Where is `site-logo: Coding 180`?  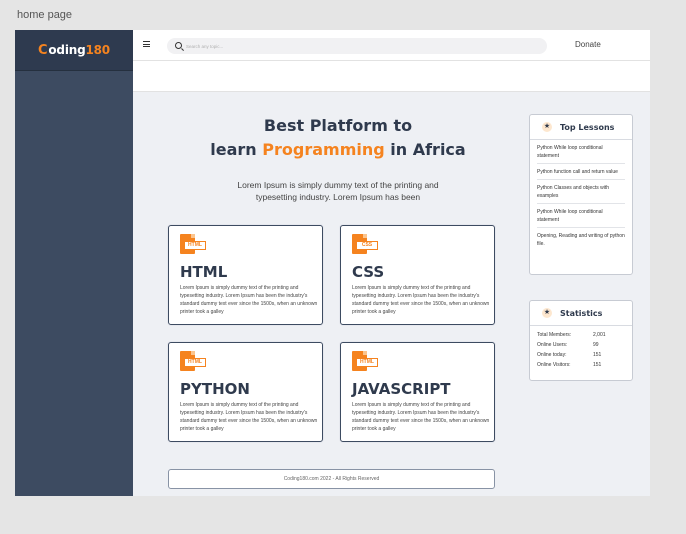
site-logo: Coding 180 is located at coordinates (74, 50).